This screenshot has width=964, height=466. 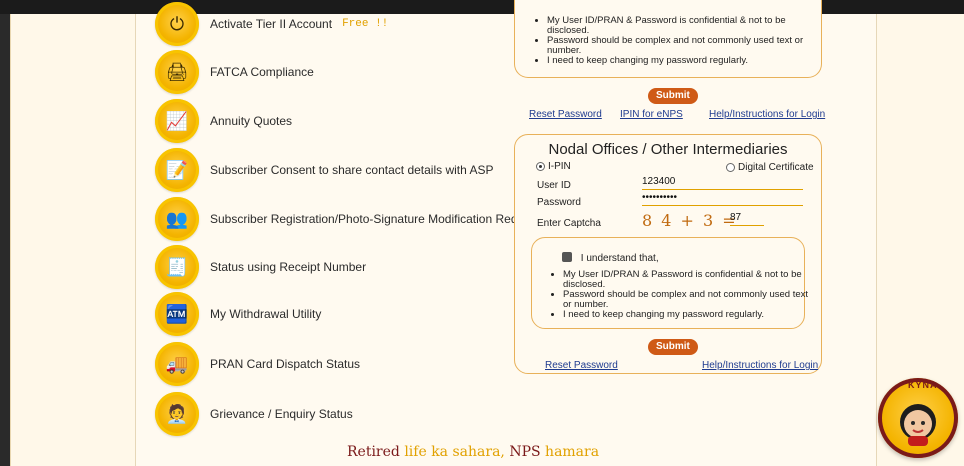 I want to click on tagline-part: life ka sahara,, so click(x=457, y=452).